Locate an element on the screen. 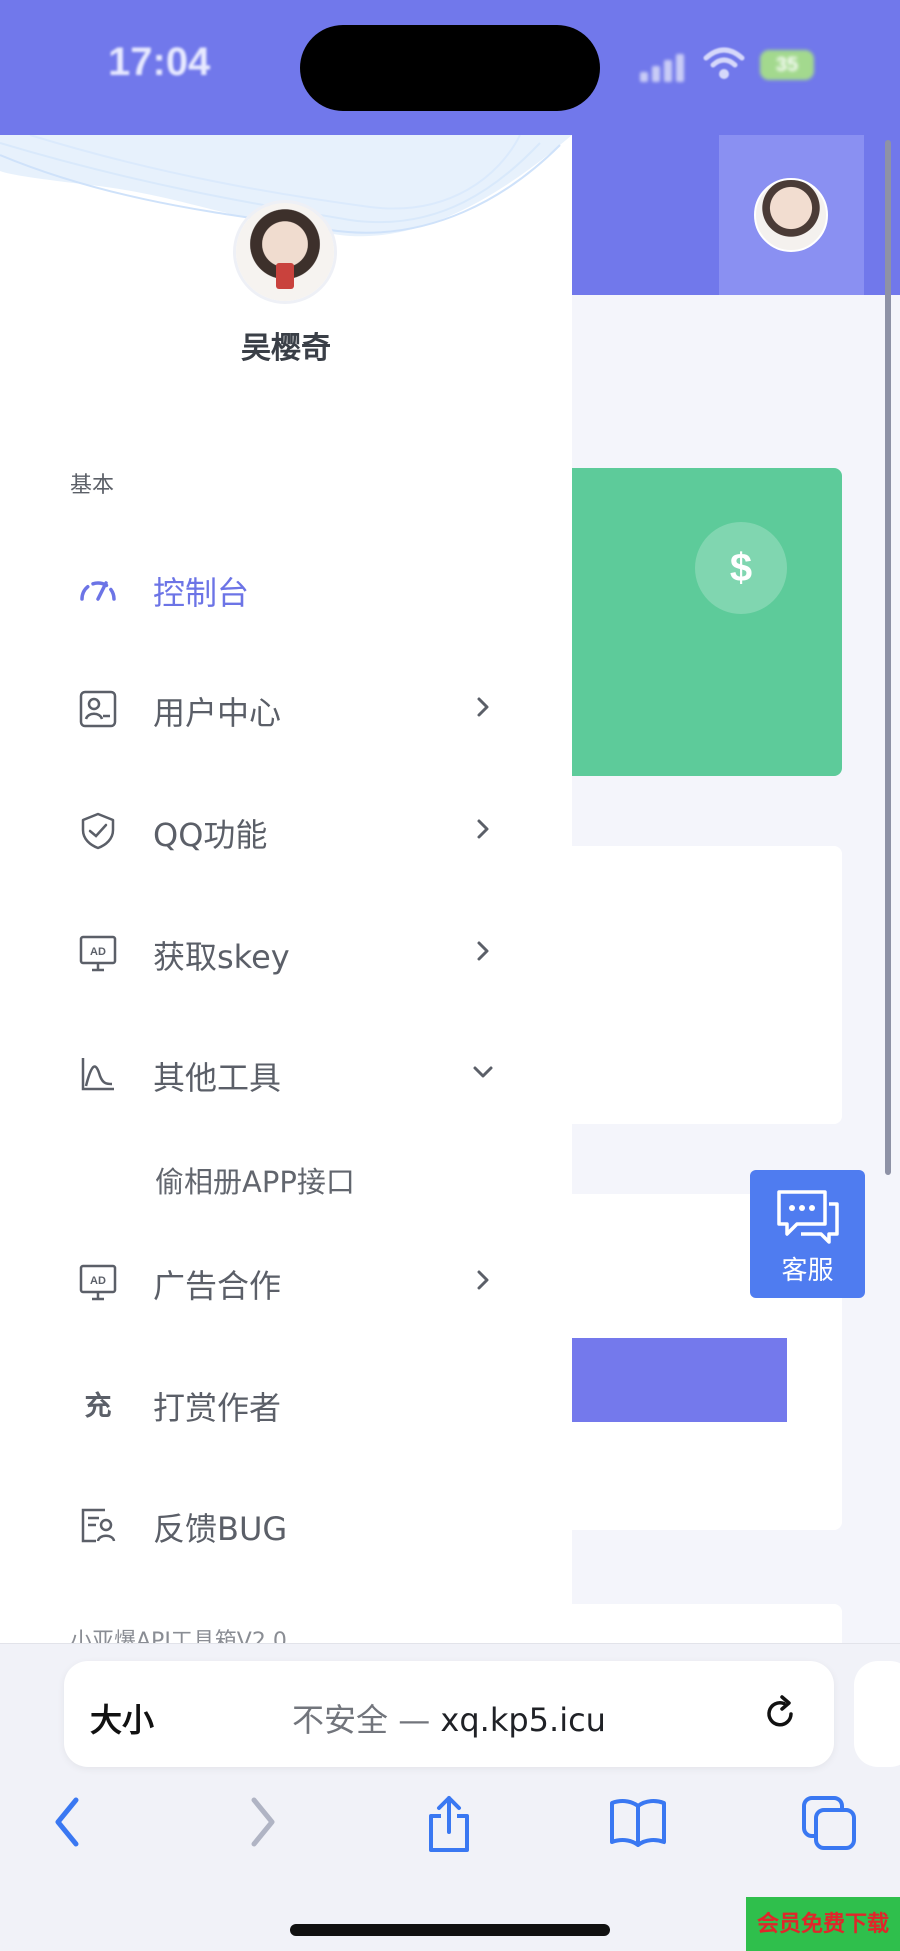  drawer-footer-text: 小亚爆API工具箱V2.0 is located at coordinates (178, 1636).